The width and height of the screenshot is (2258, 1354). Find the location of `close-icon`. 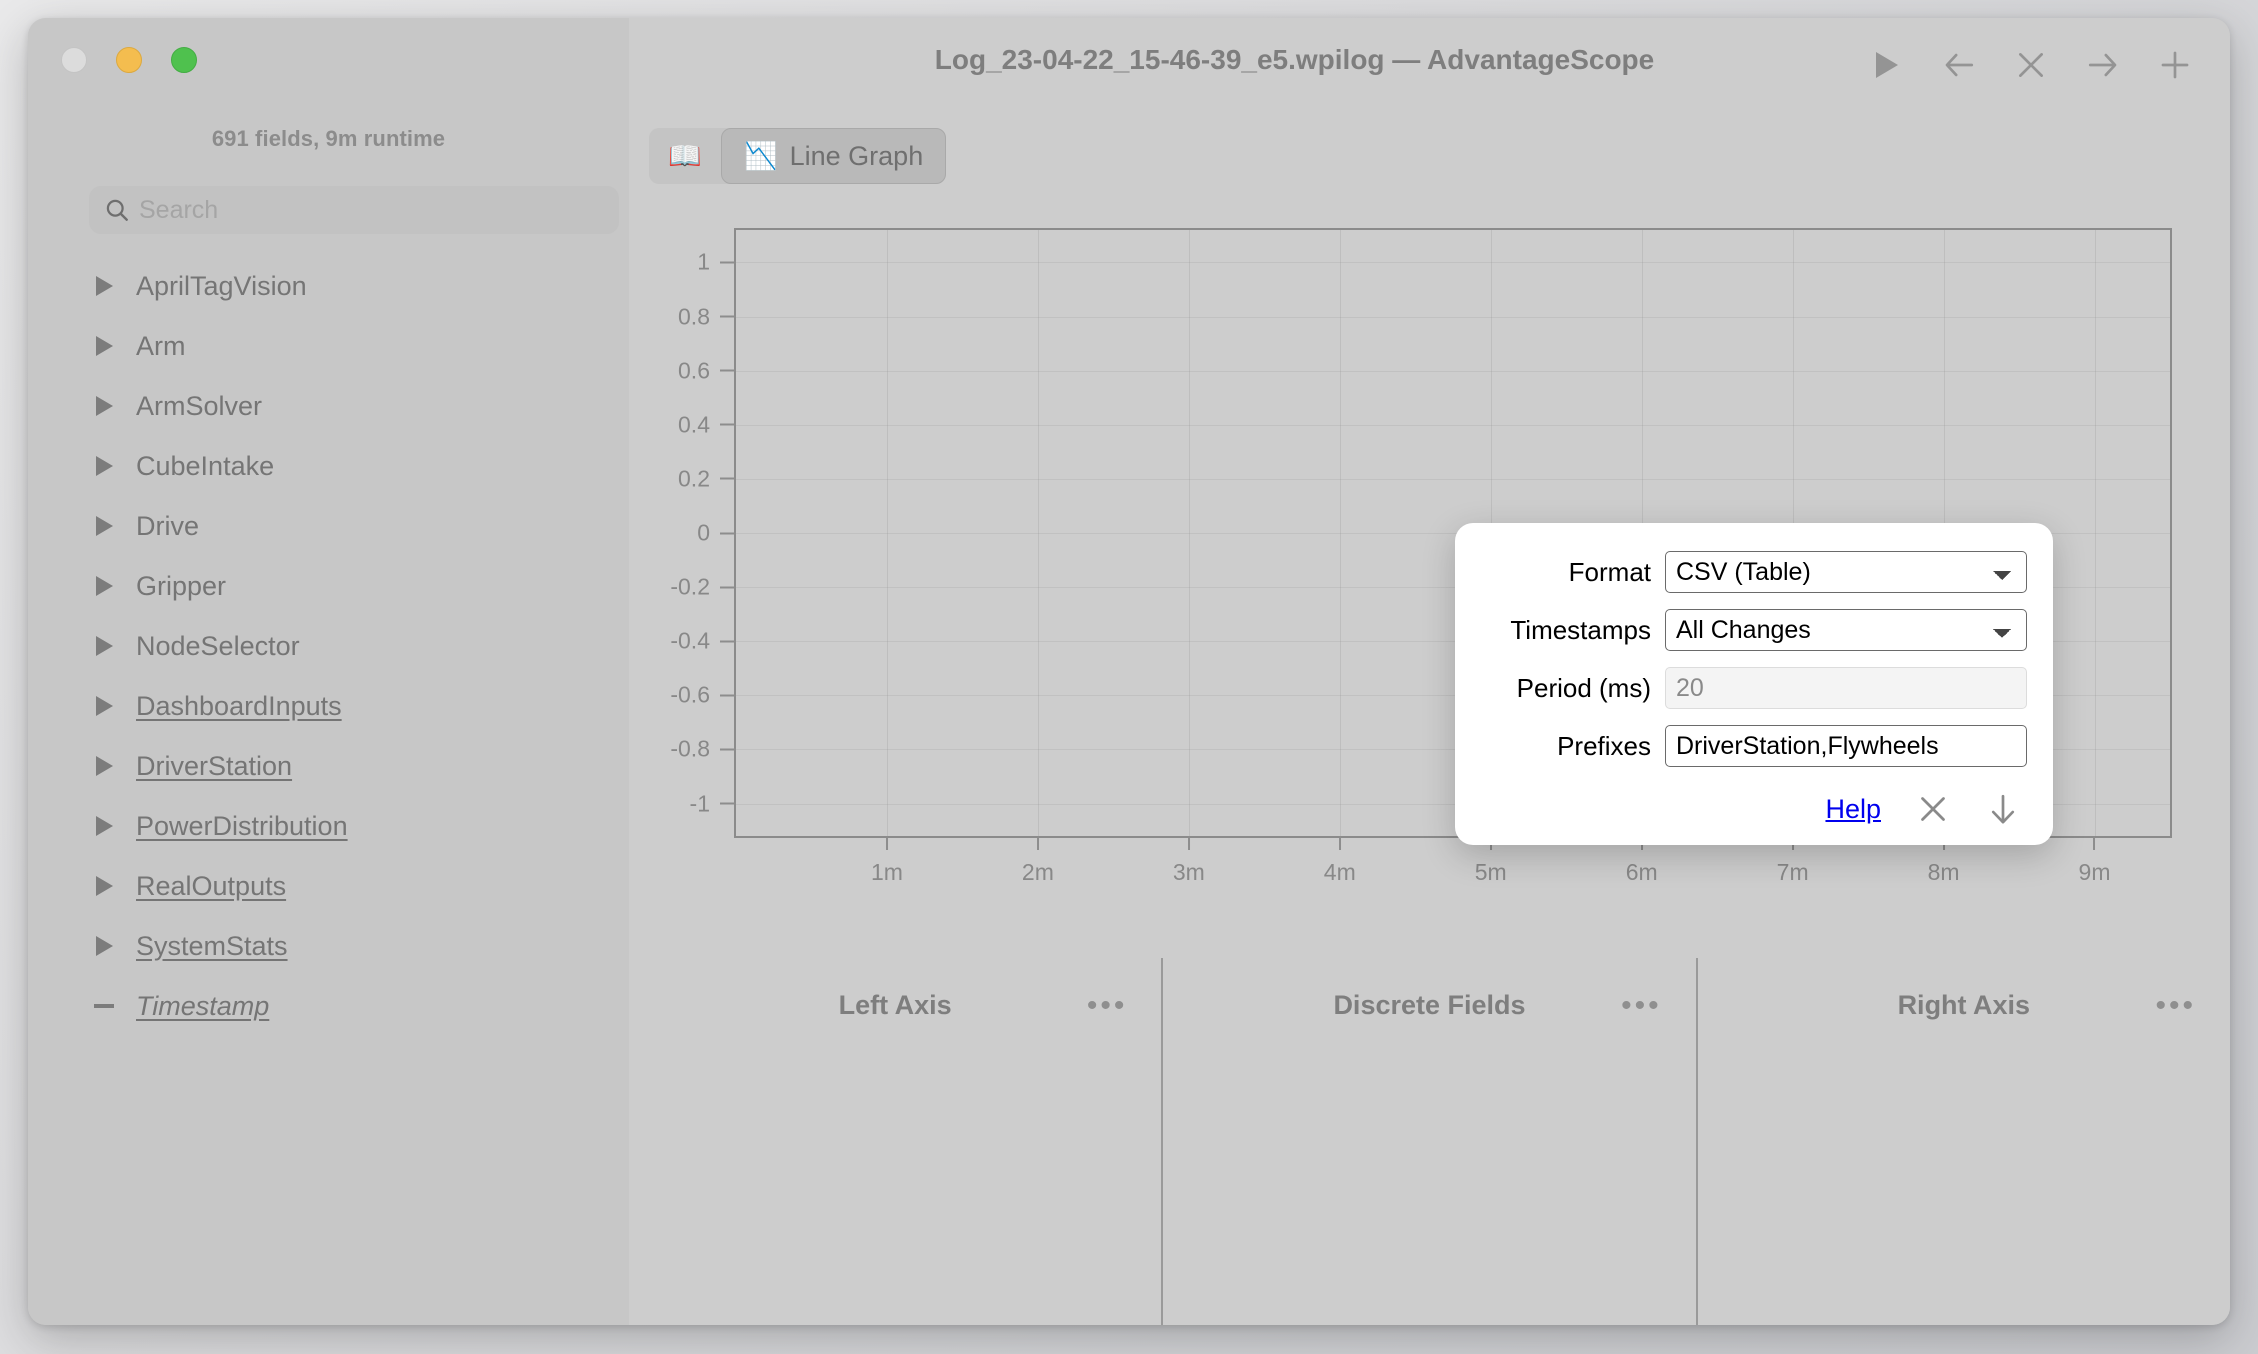

close-icon is located at coordinates (2031, 65).